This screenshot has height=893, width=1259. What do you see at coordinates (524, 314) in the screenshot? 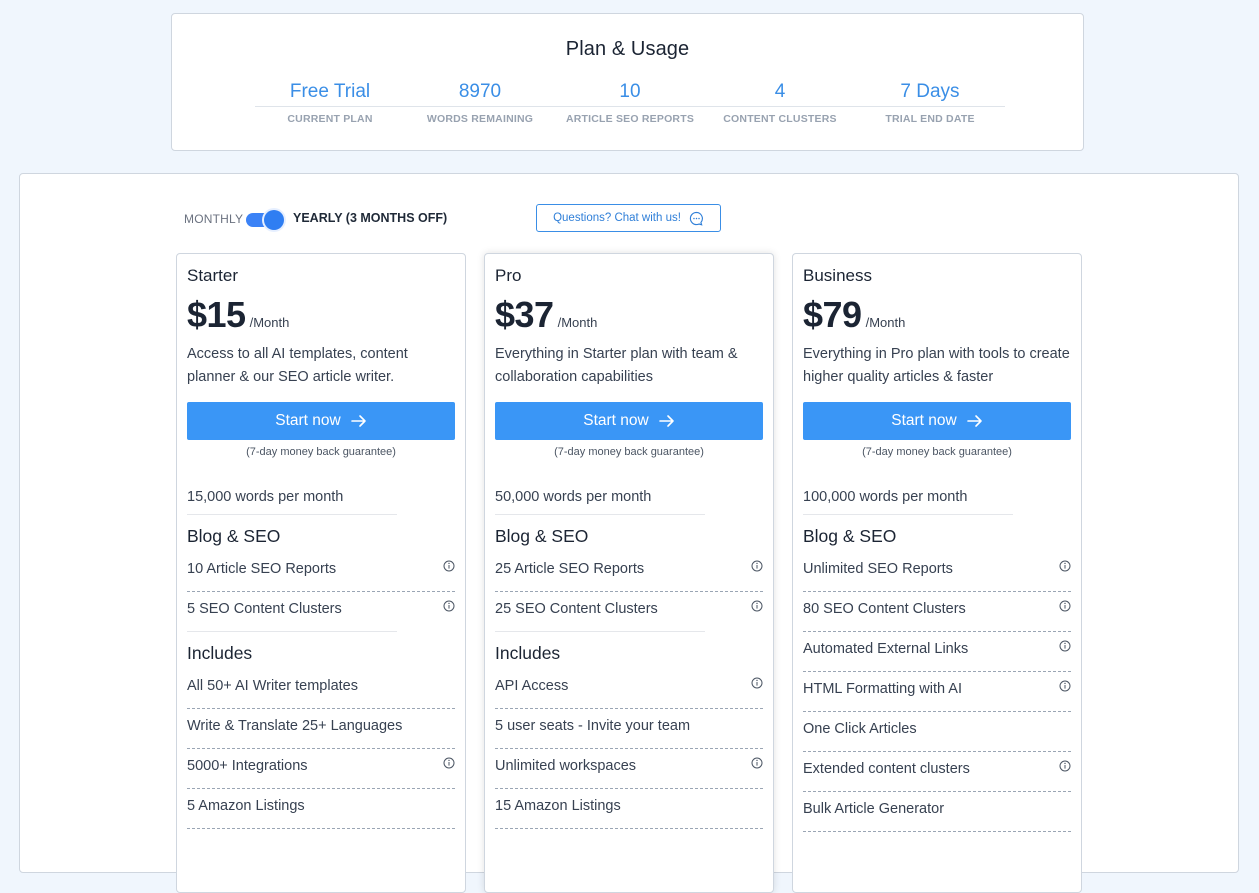
I see `price-amount: $37` at bounding box center [524, 314].